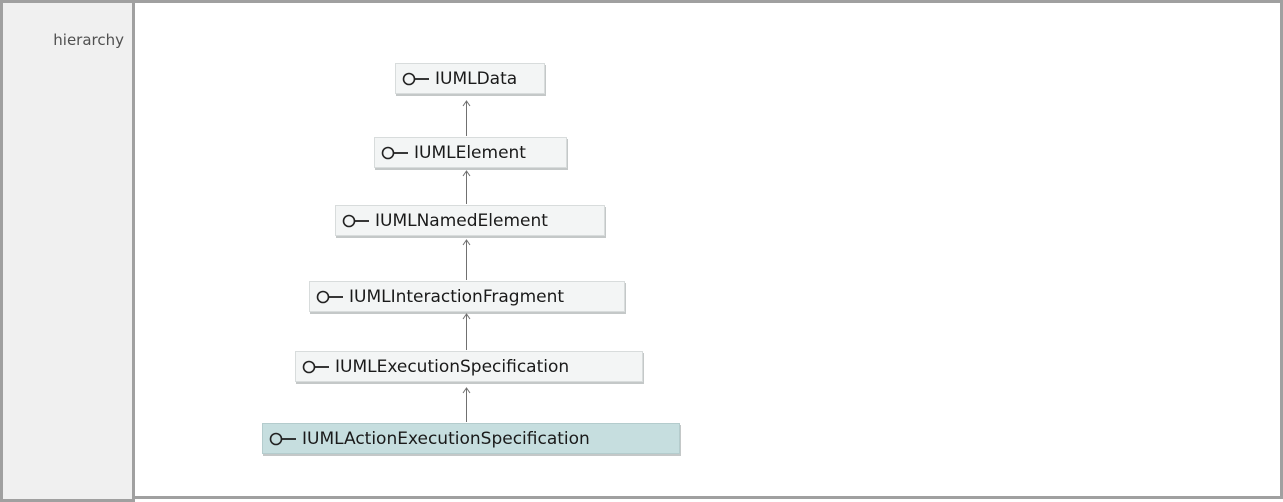 The image size is (1283, 502). Describe the element at coordinates (88, 40) in the screenshot. I see `row-label: hierarchy` at that location.